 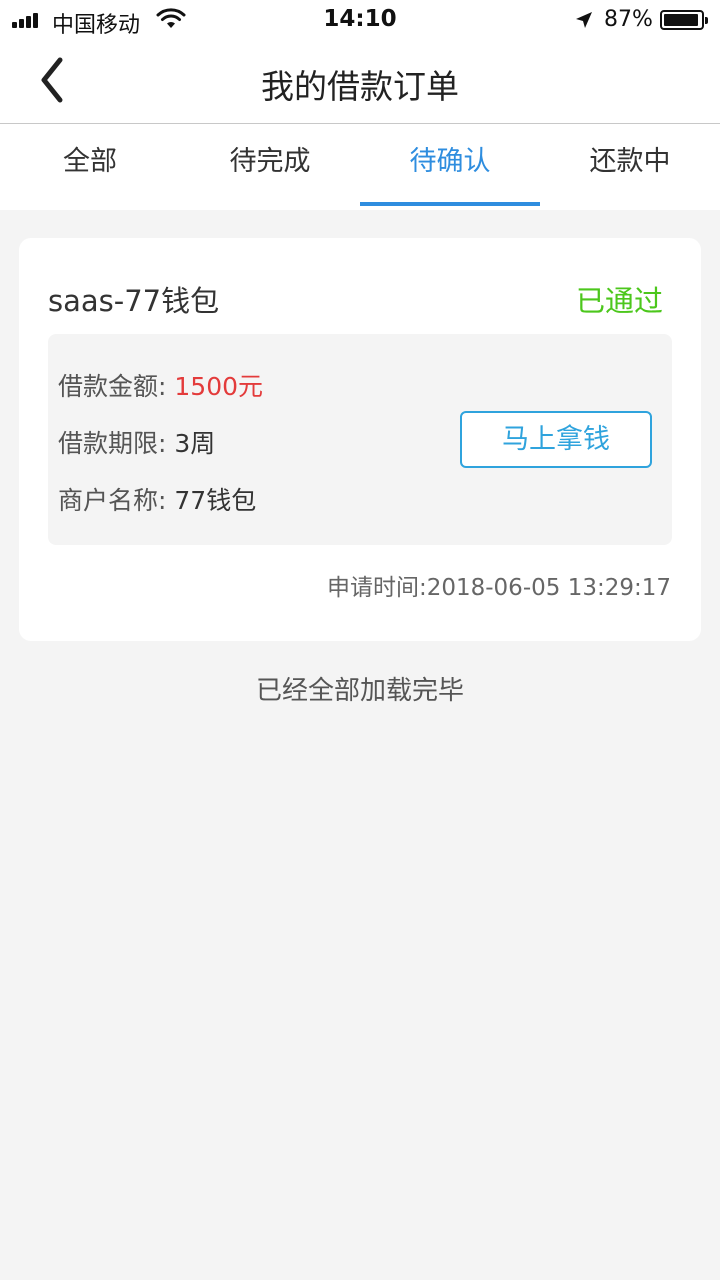 I want to click on tab-bar: 全部 待完成 待确认 还款中, so click(x=360, y=167).